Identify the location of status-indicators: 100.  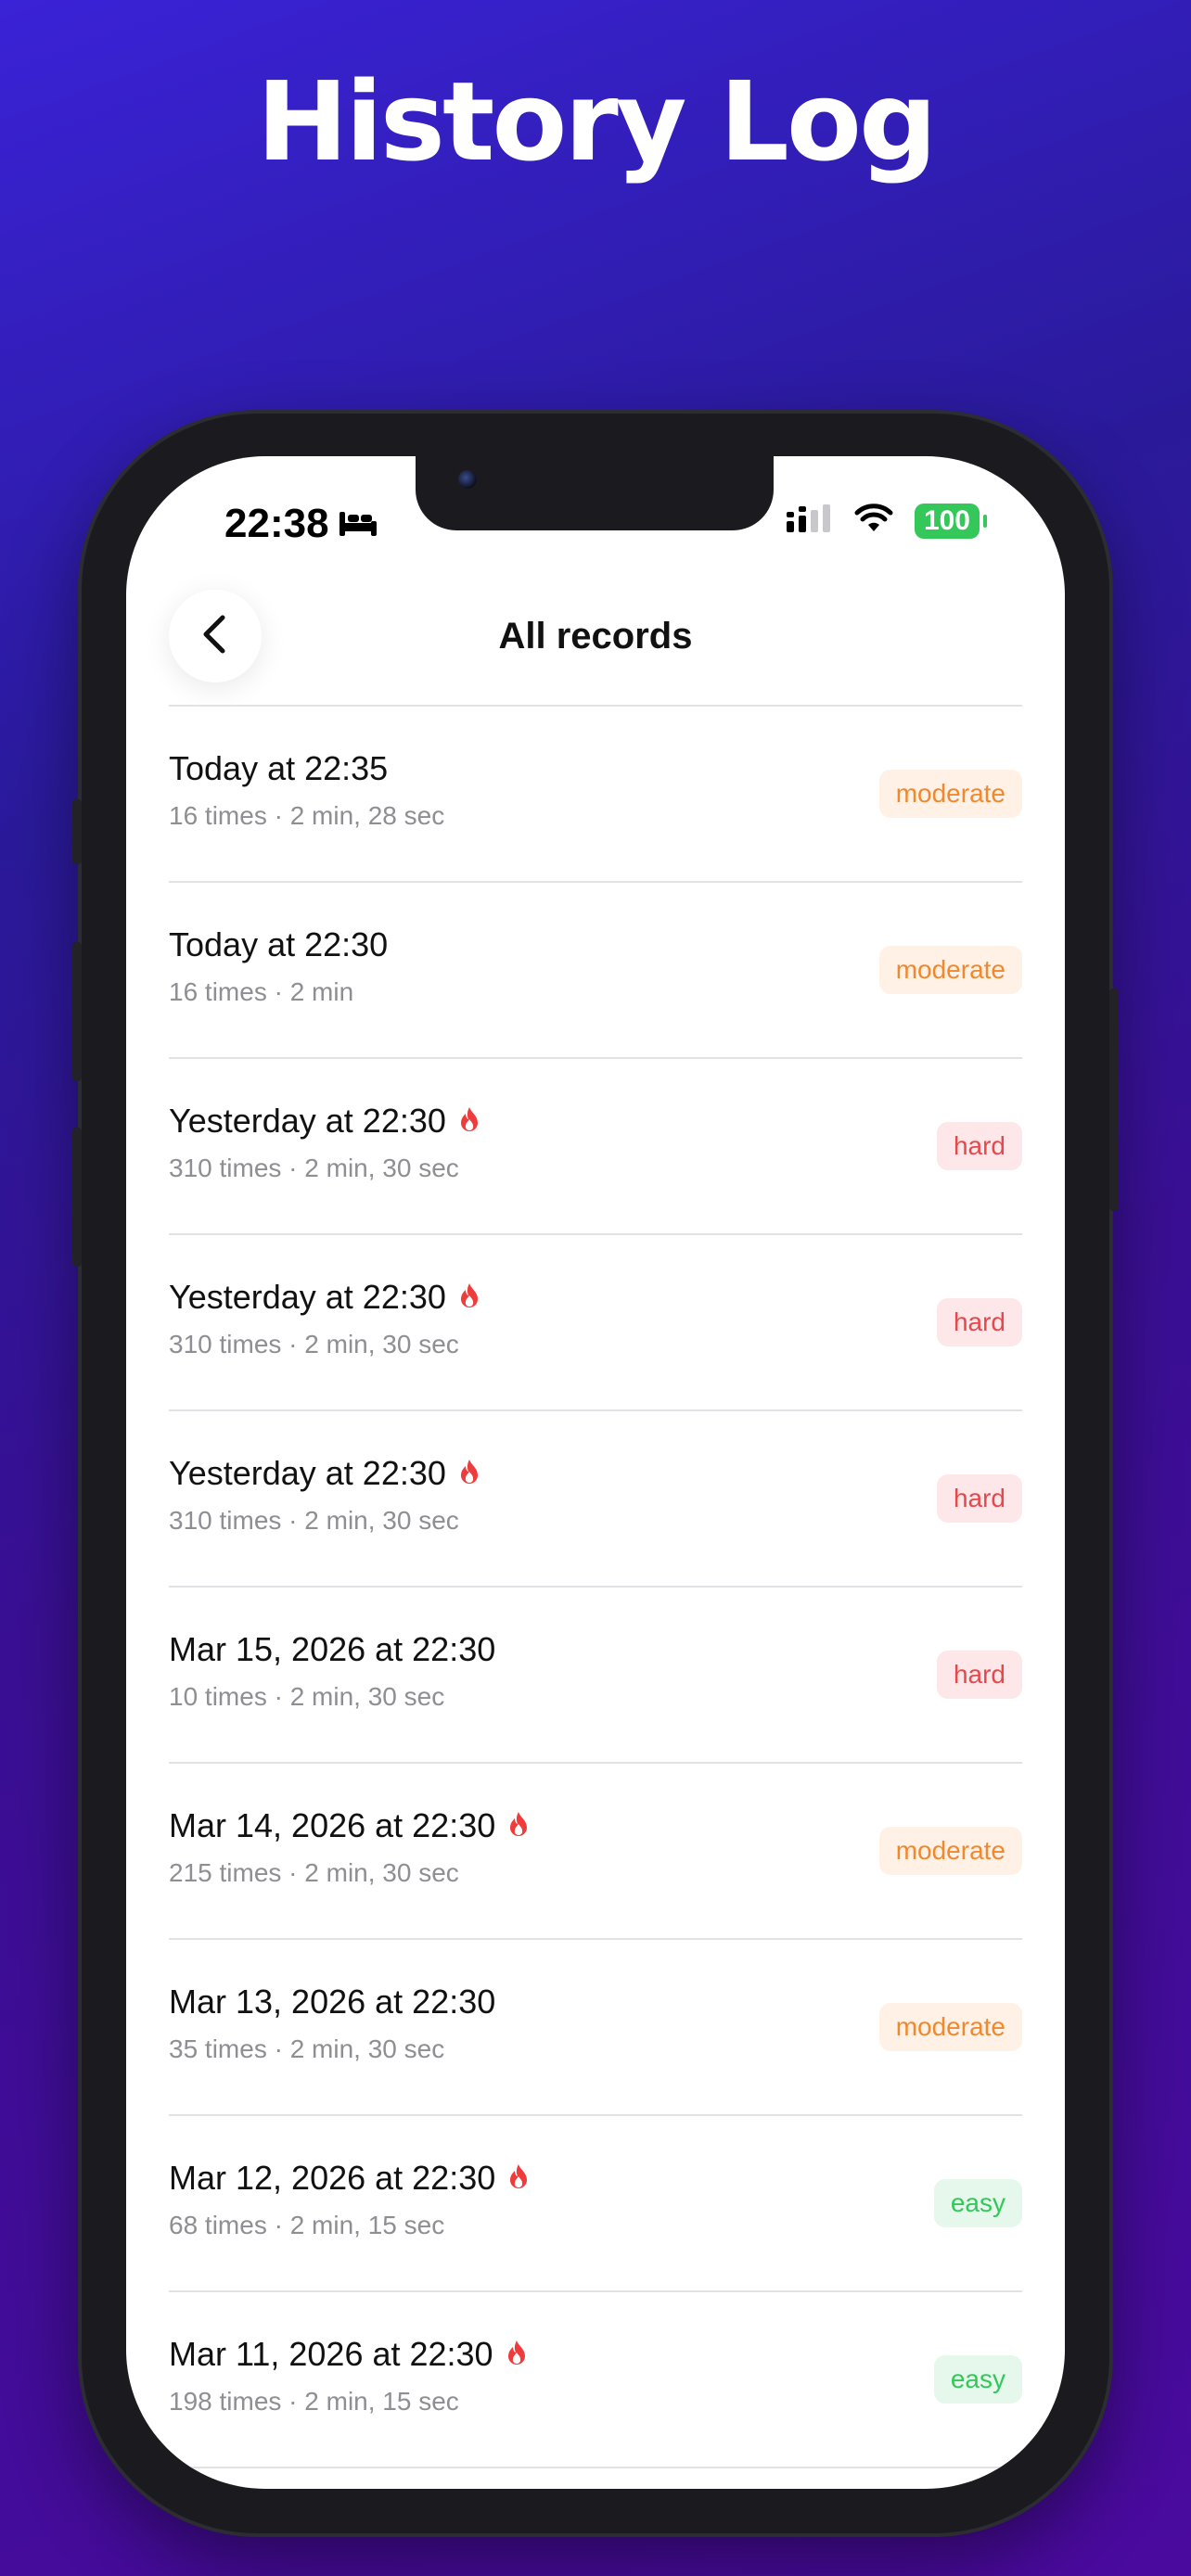
(886, 521).